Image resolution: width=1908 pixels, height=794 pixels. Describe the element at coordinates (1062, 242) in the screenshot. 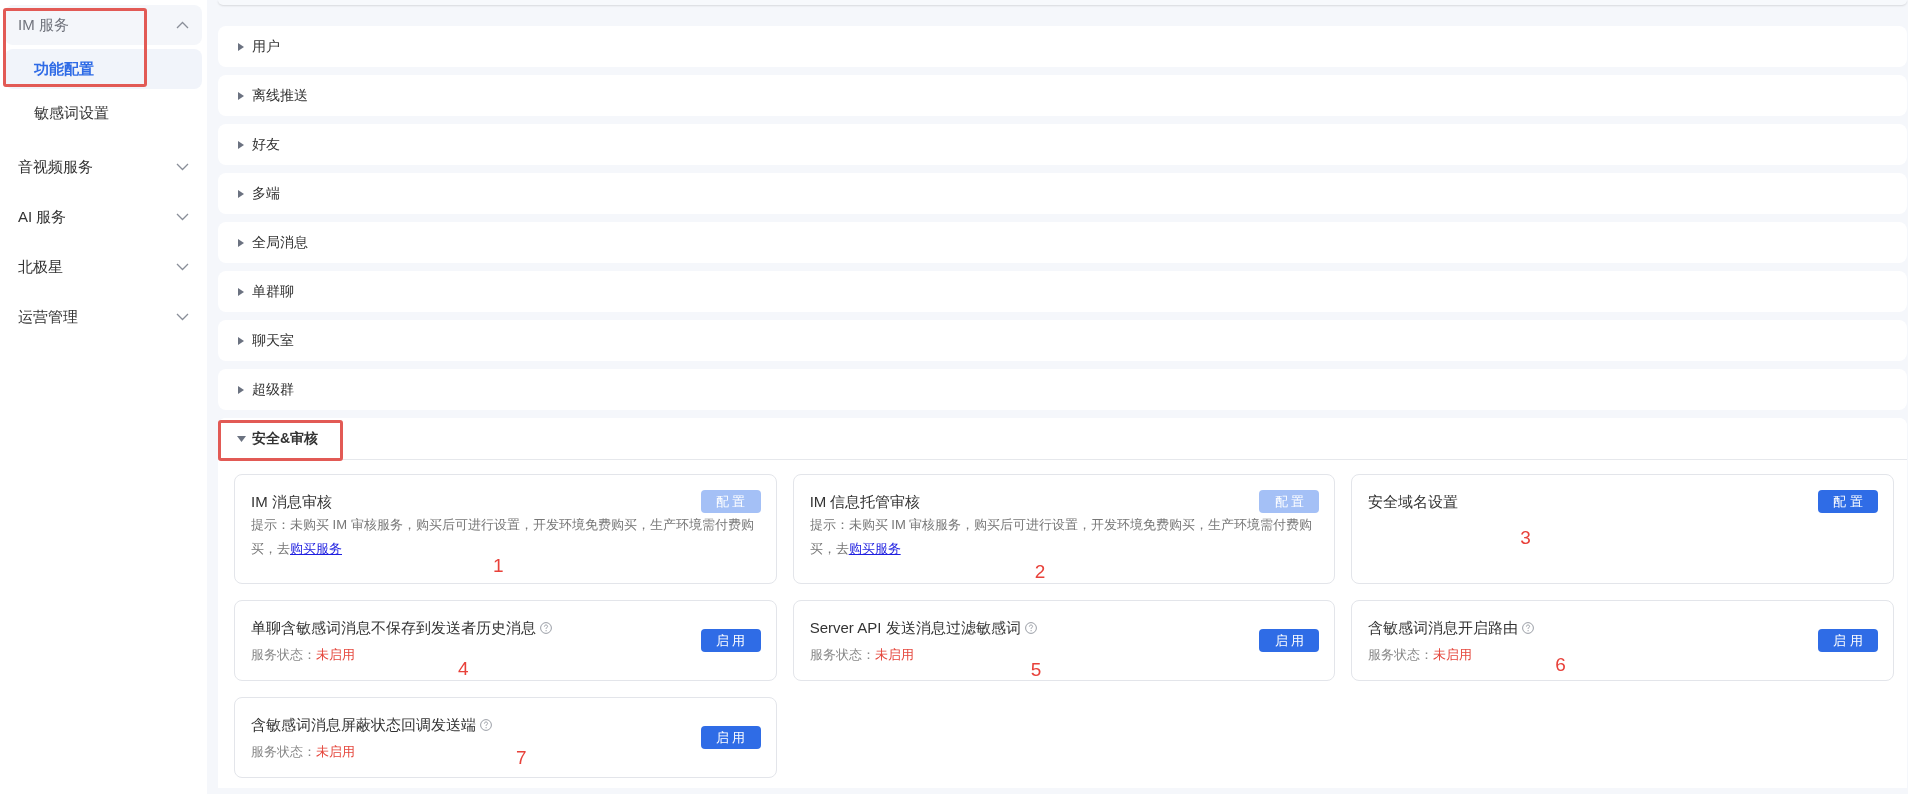

I see `accordion-header: 全局消息` at that location.